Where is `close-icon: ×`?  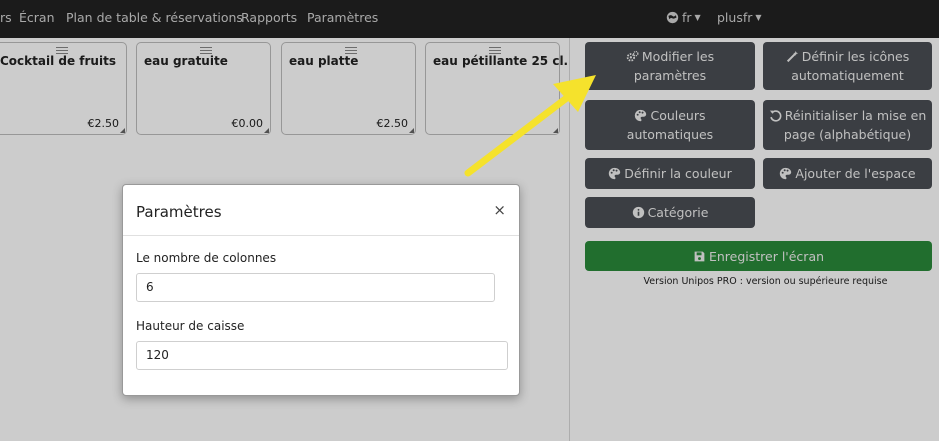
close-icon: × is located at coordinates (499, 210).